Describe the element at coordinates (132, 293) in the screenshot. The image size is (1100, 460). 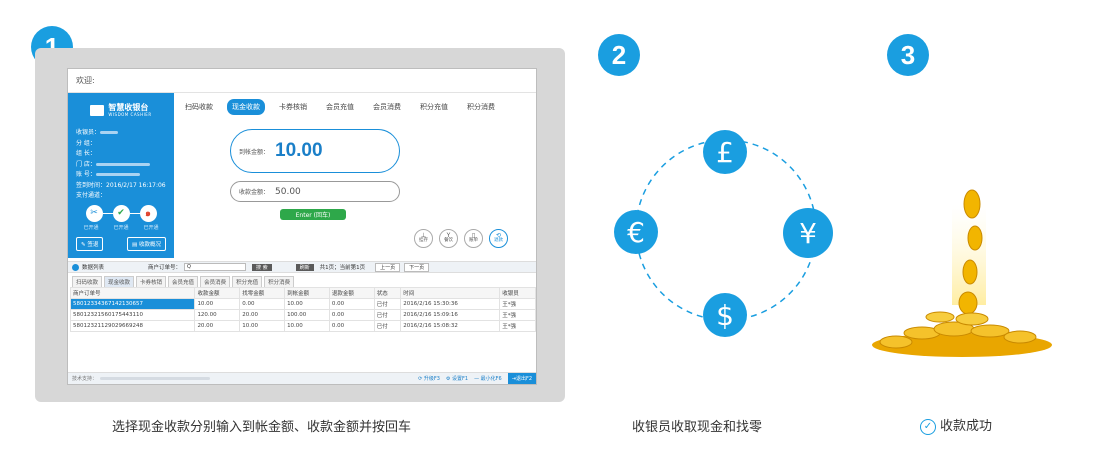
I see `col-order-no: 商户订单号` at that location.